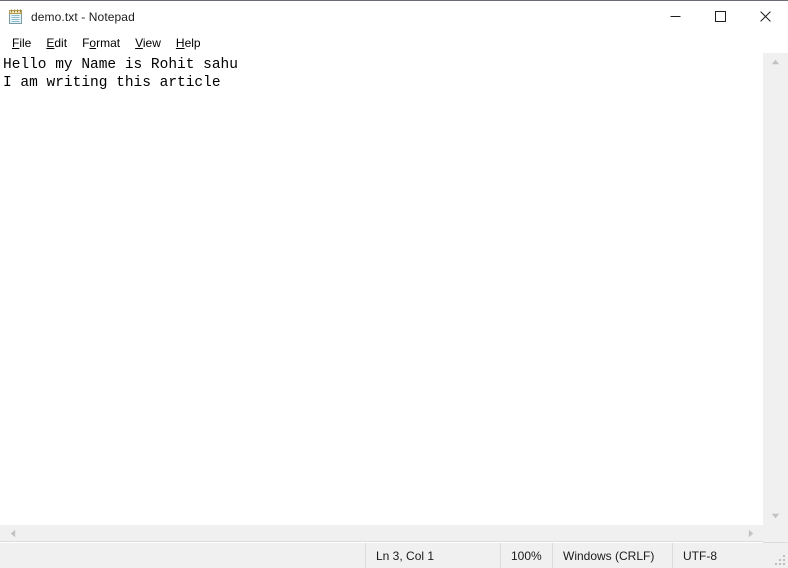  I want to click on scroll-up-arrow-icon, so click(775, 62).